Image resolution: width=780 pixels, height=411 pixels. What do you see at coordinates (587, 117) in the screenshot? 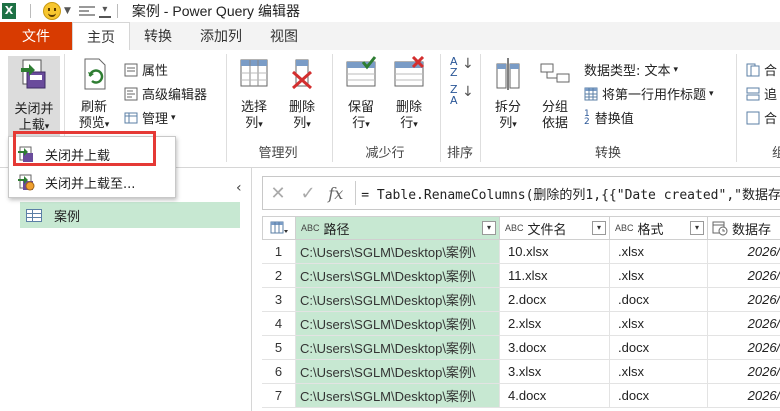
I see `replace-values-icon: 12` at bounding box center [587, 117].